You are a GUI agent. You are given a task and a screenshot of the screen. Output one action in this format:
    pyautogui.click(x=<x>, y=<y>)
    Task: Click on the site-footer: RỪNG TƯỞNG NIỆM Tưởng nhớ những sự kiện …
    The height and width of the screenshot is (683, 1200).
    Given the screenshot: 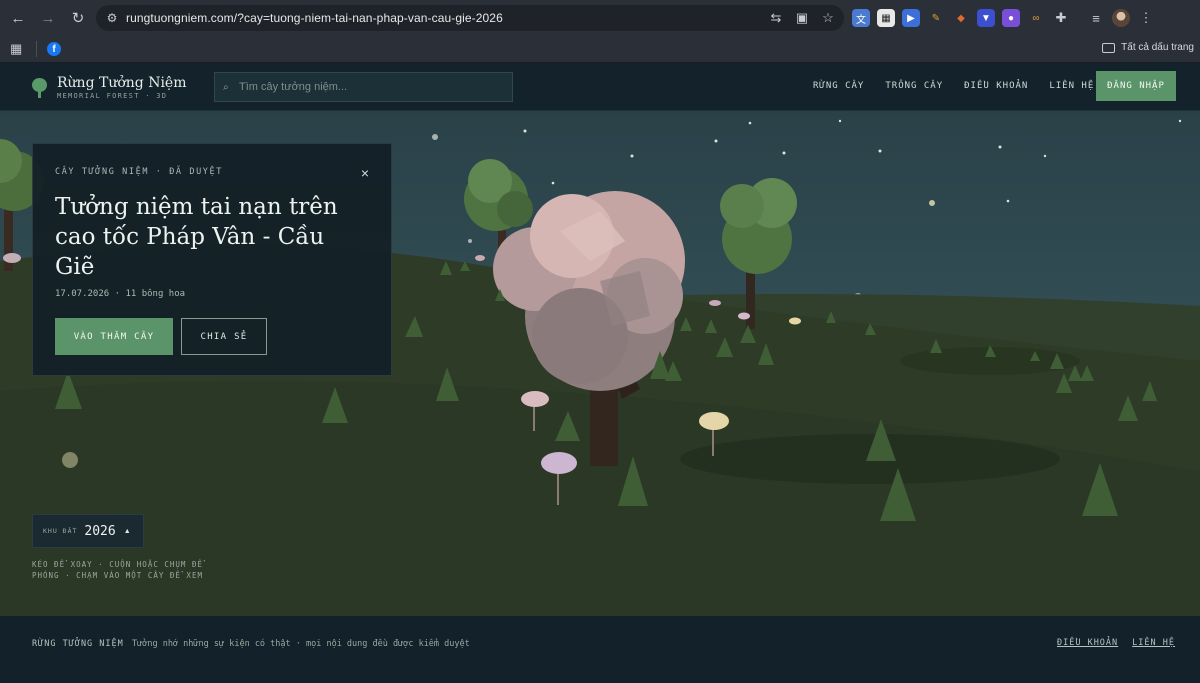 What is the action you would take?
    pyautogui.click(x=600, y=649)
    